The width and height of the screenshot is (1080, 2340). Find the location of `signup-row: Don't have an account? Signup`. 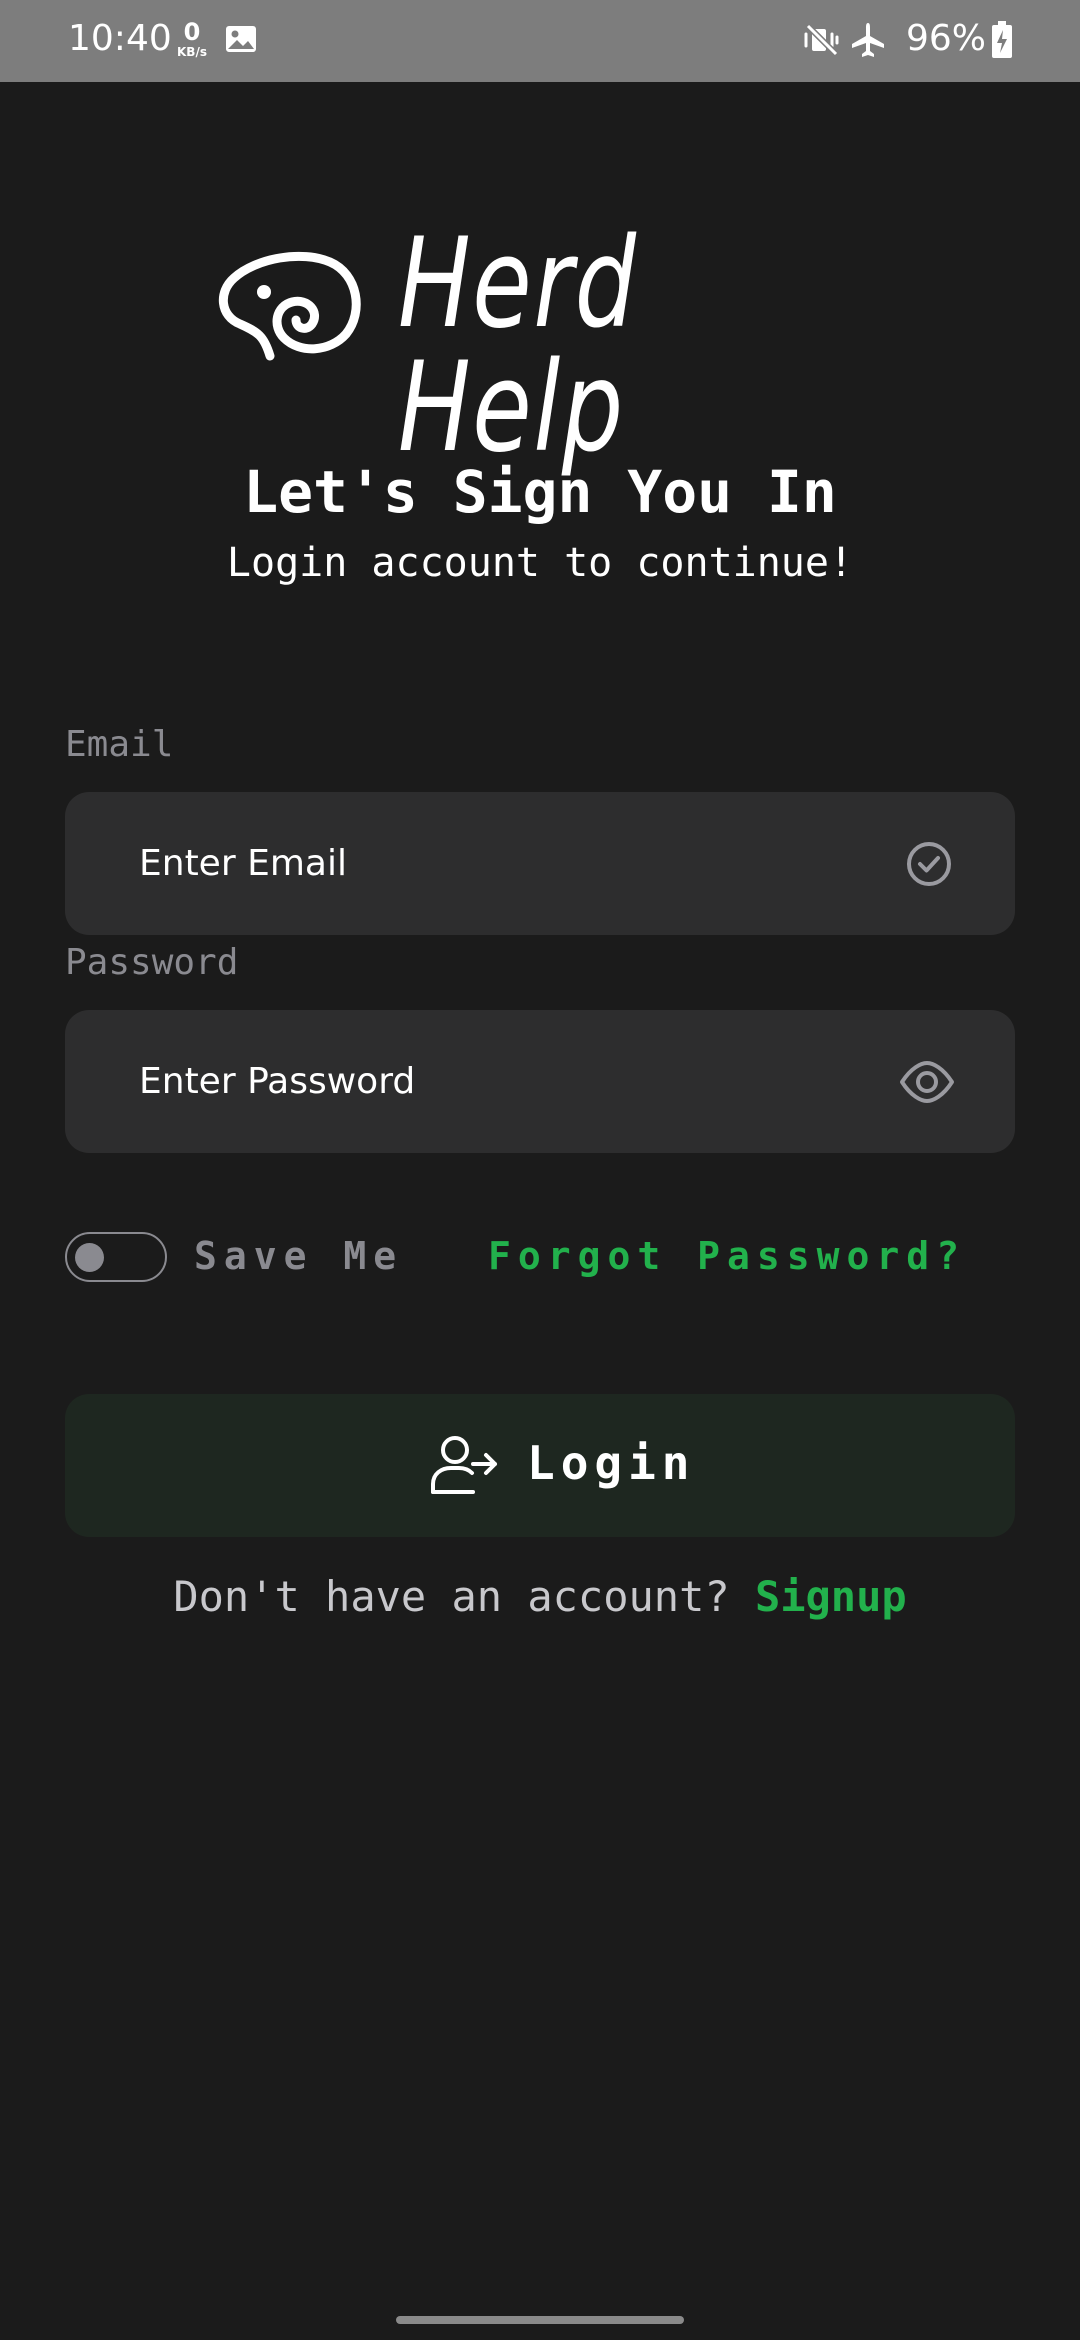

signup-row: Don't have an account? Signup is located at coordinates (540, 1596).